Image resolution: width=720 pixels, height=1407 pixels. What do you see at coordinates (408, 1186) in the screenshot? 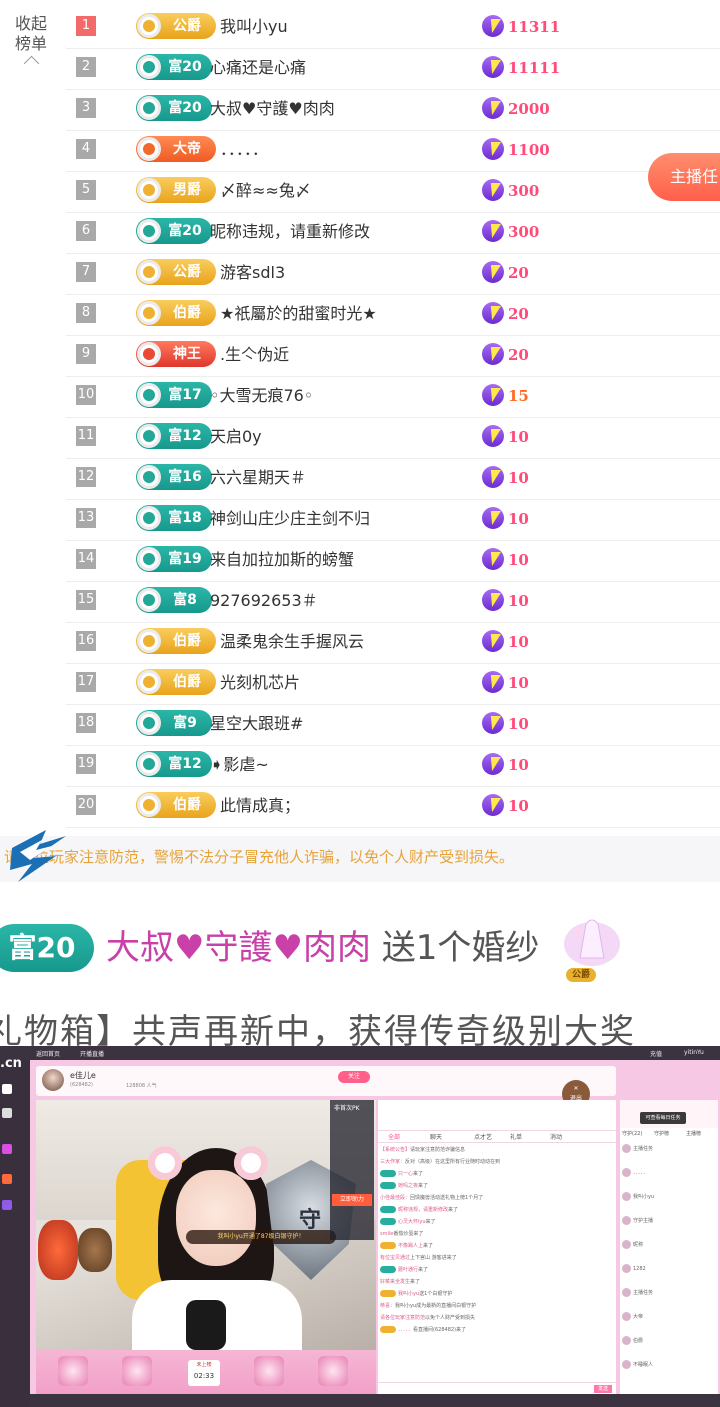
I see `chat-user: 她吗之夜` at bounding box center [408, 1186].